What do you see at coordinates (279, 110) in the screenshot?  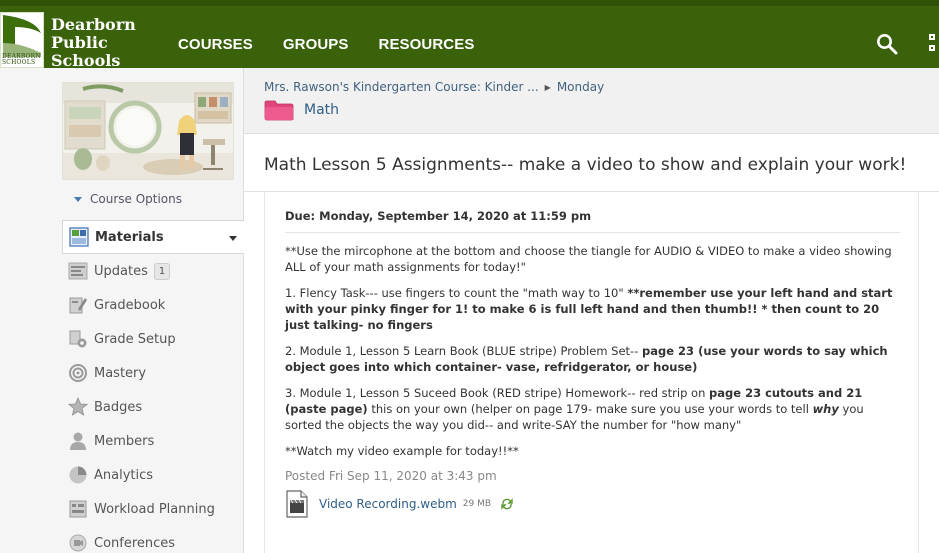 I see `folder-icon` at bounding box center [279, 110].